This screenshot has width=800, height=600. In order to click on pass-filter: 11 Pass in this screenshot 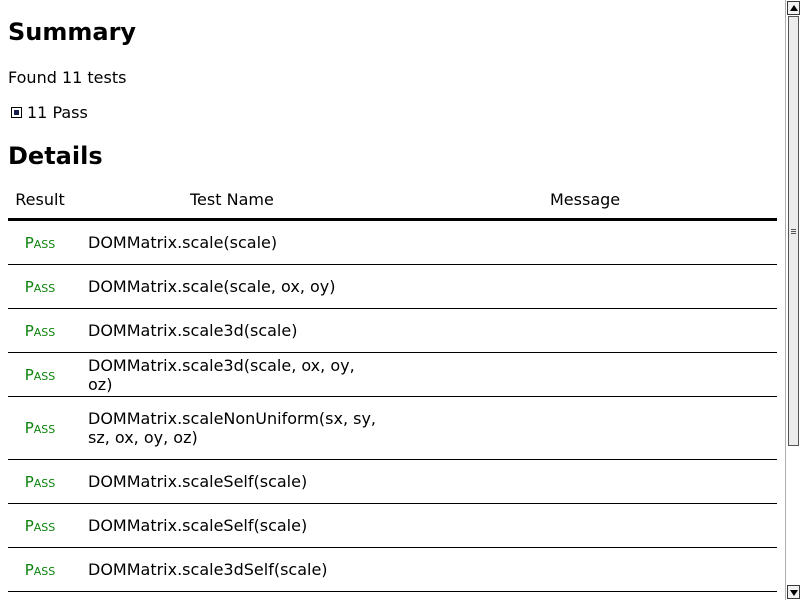, I will do `click(49, 112)`.